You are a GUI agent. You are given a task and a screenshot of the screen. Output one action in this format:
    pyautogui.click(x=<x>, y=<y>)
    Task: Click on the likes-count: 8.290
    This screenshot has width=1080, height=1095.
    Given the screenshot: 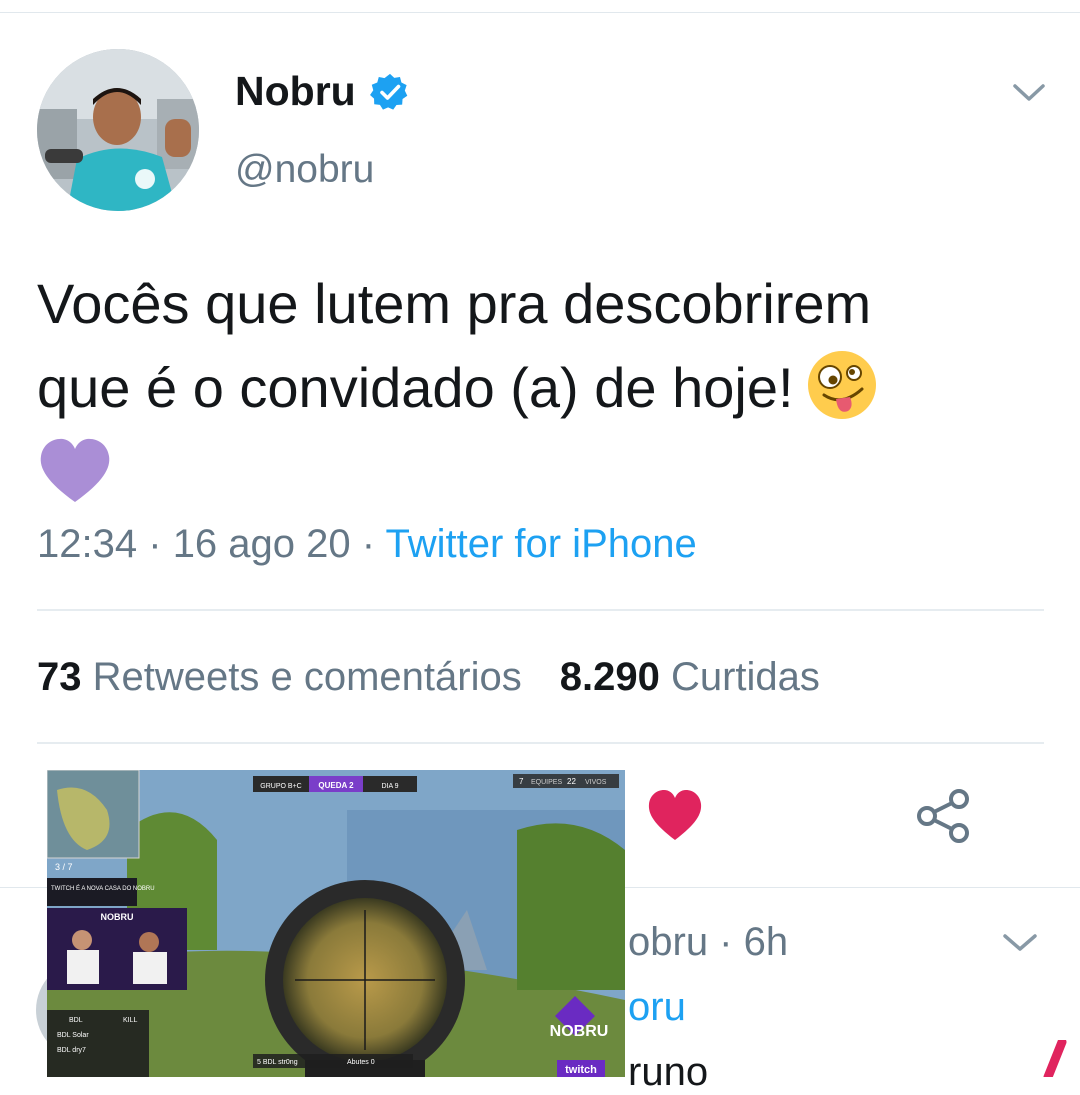 What is the action you would take?
    pyautogui.click(x=609, y=677)
    